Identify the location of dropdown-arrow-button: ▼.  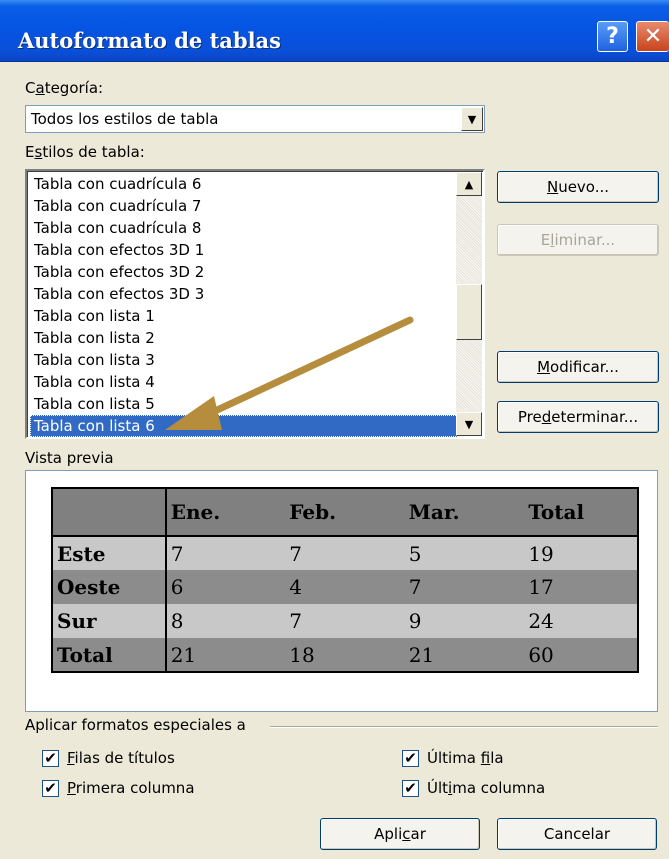
(472, 119).